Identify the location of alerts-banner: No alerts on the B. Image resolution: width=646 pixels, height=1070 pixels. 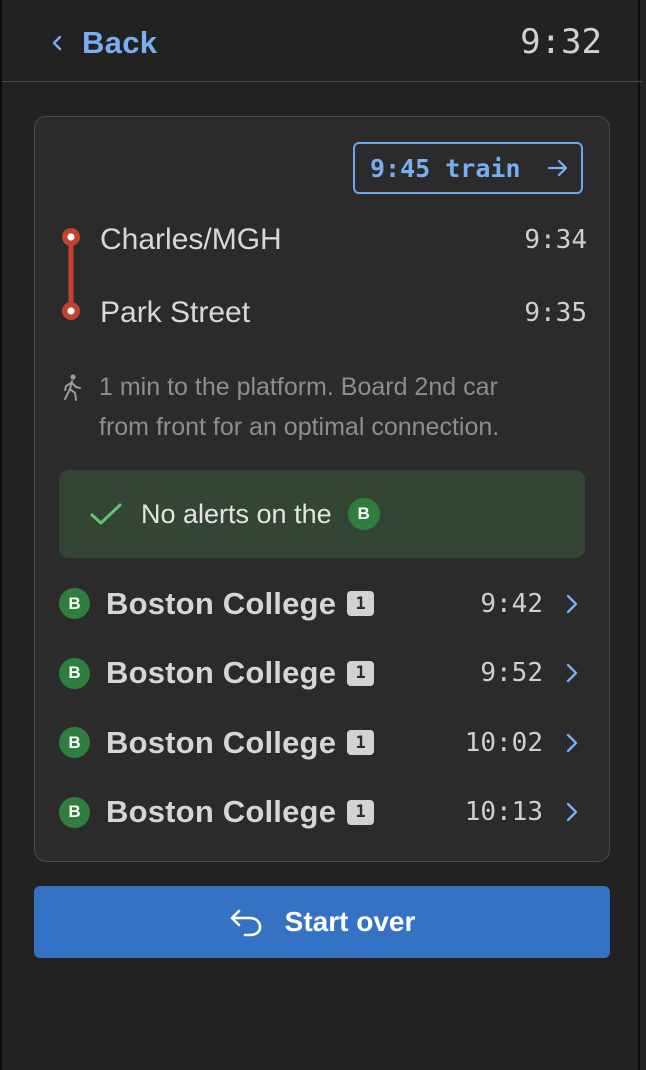
(322, 514).